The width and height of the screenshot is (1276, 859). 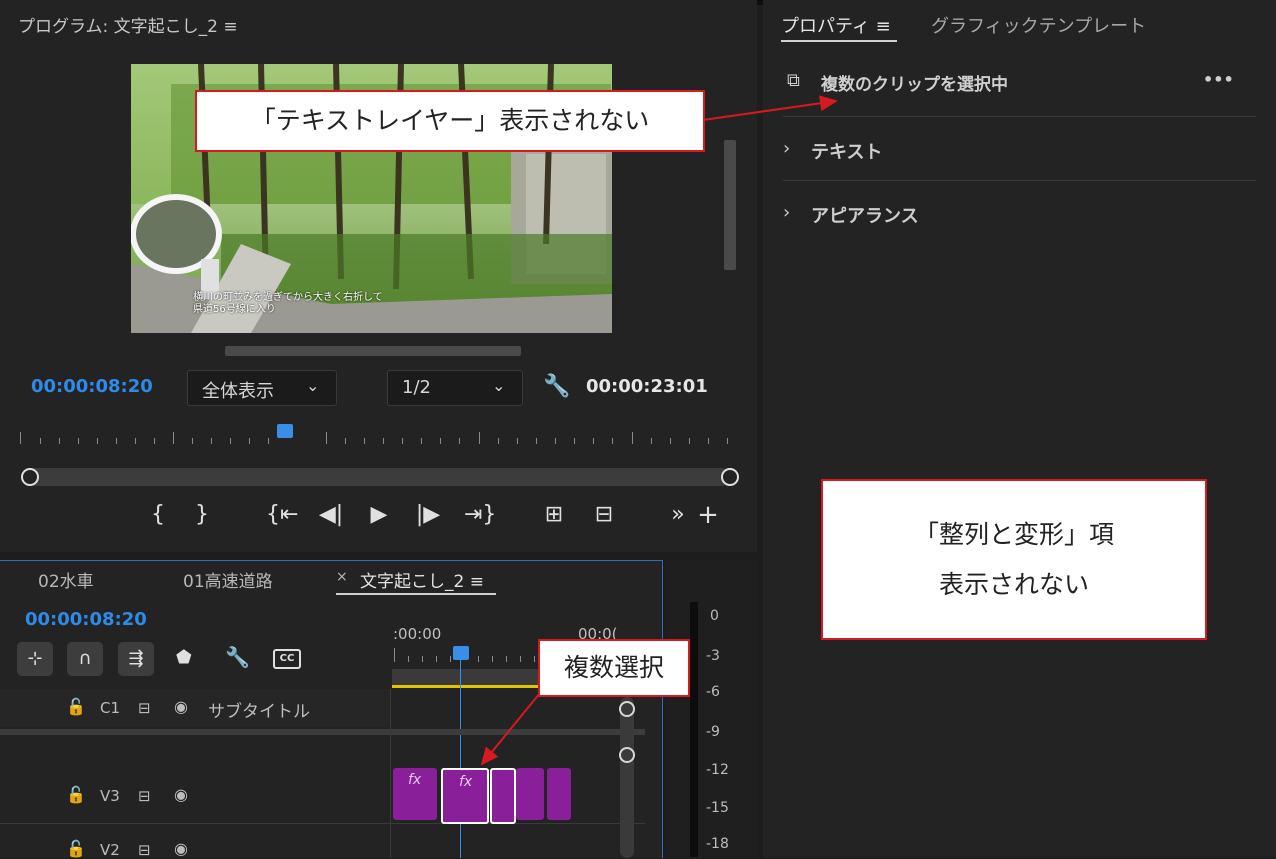 I want to click on callout-multi-select-text: 複数選択, so click(x=613, y=667).